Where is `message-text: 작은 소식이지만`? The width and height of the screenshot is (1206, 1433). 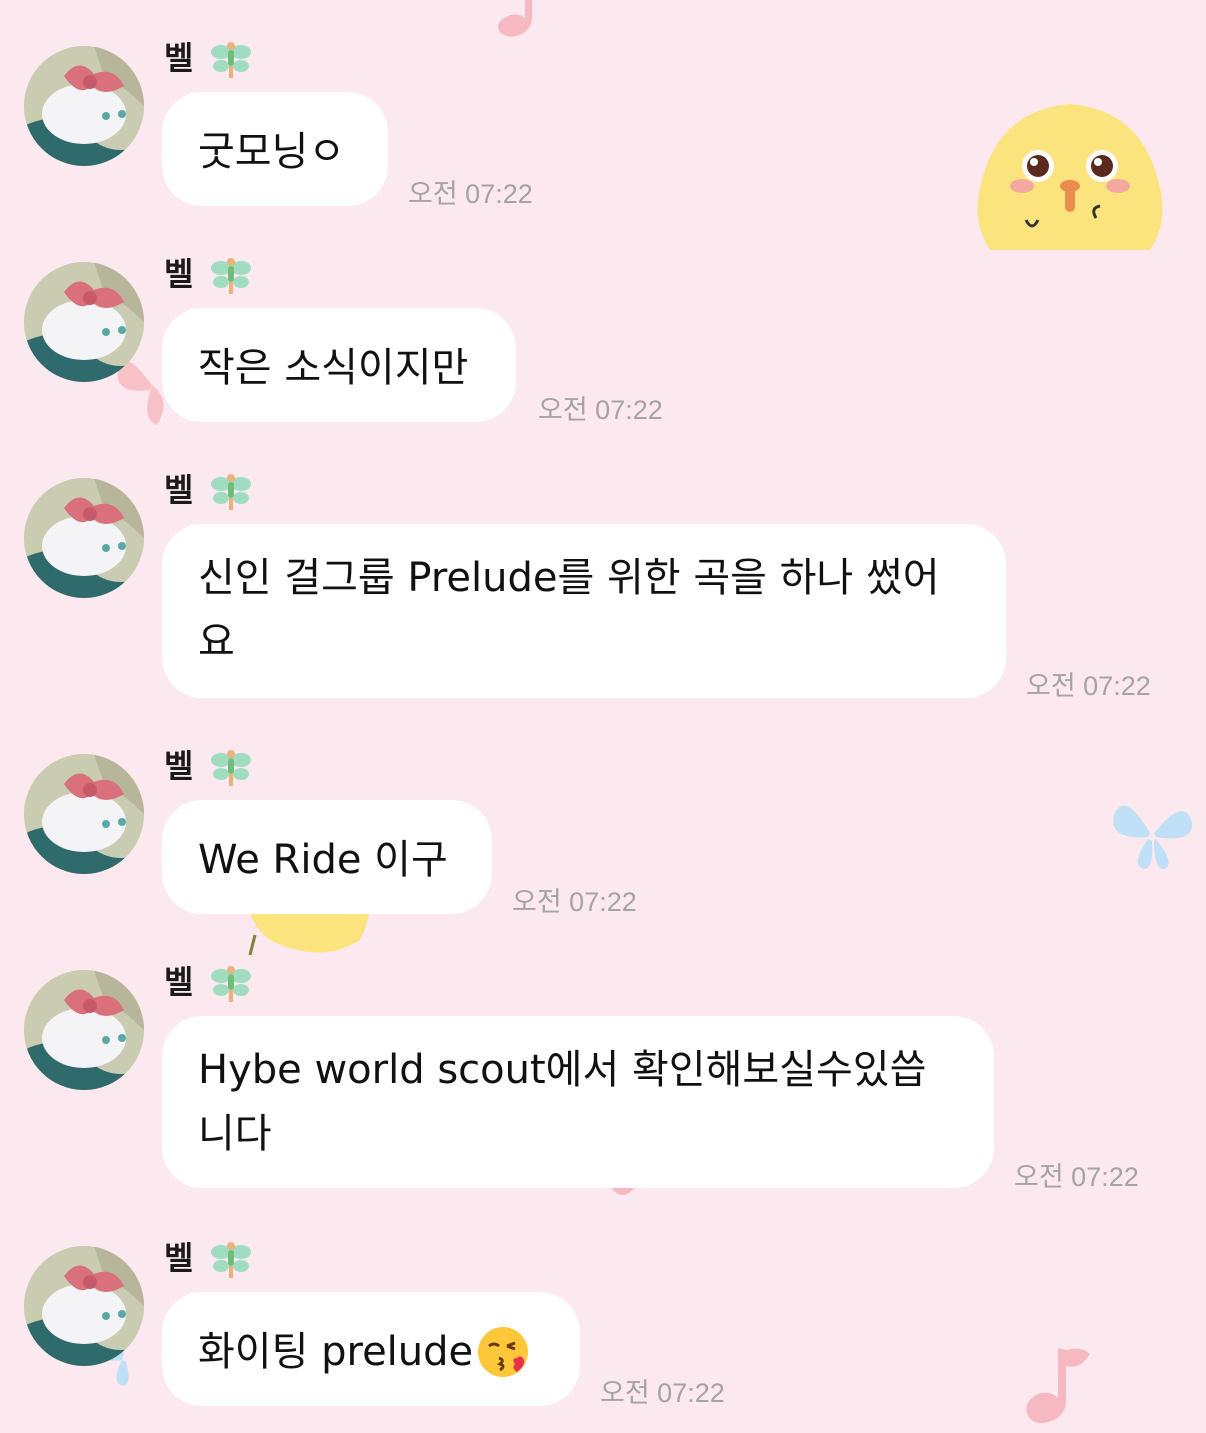 message-text: 작은 소식이지만 is located at coordinates (333, 368).